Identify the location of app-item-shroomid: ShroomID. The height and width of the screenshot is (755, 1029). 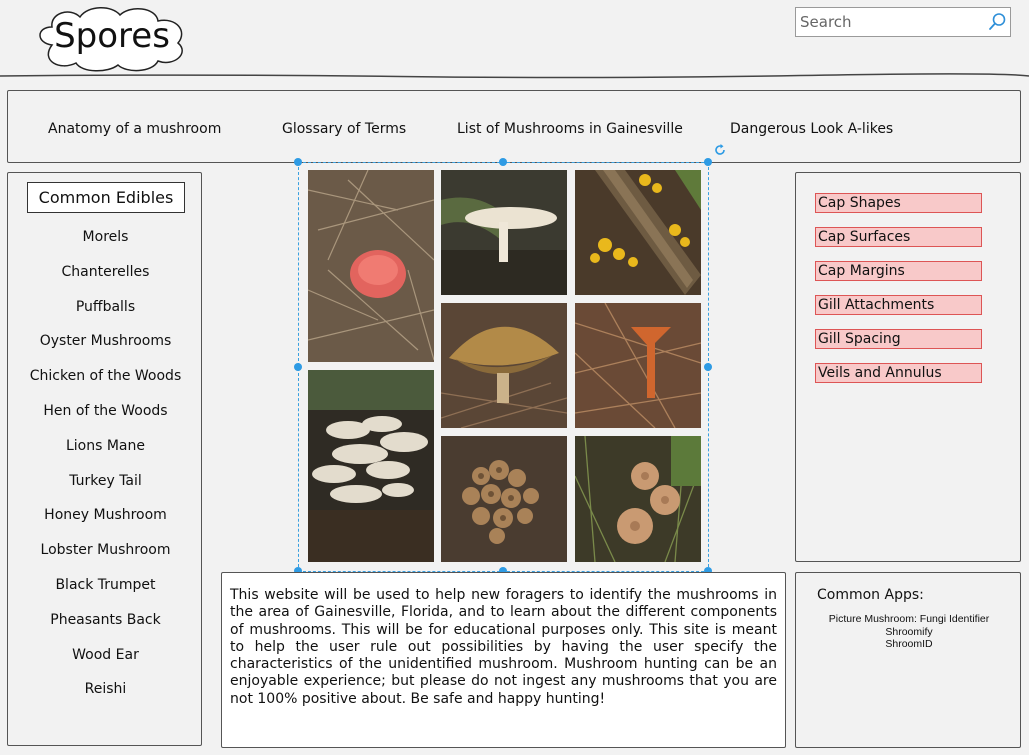
(909, 644).